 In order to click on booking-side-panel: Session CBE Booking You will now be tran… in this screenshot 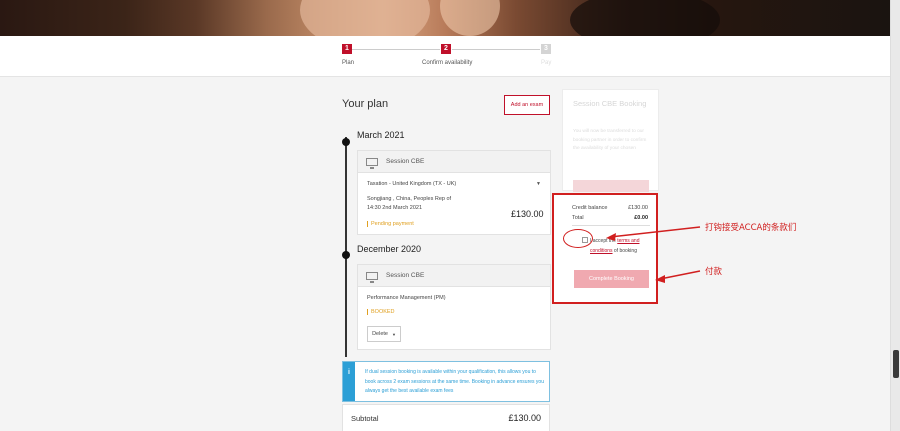, I will do `click(610, 140)`.